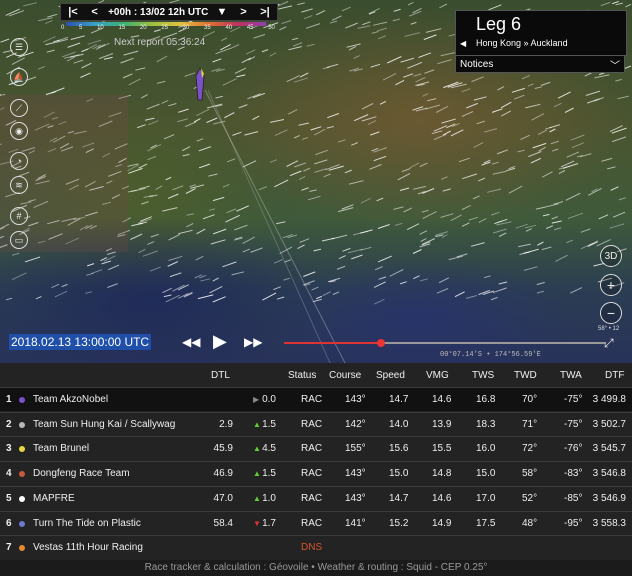 The image size is (632, 576). I want to click on scale-tick: 25, so click(164, 28).